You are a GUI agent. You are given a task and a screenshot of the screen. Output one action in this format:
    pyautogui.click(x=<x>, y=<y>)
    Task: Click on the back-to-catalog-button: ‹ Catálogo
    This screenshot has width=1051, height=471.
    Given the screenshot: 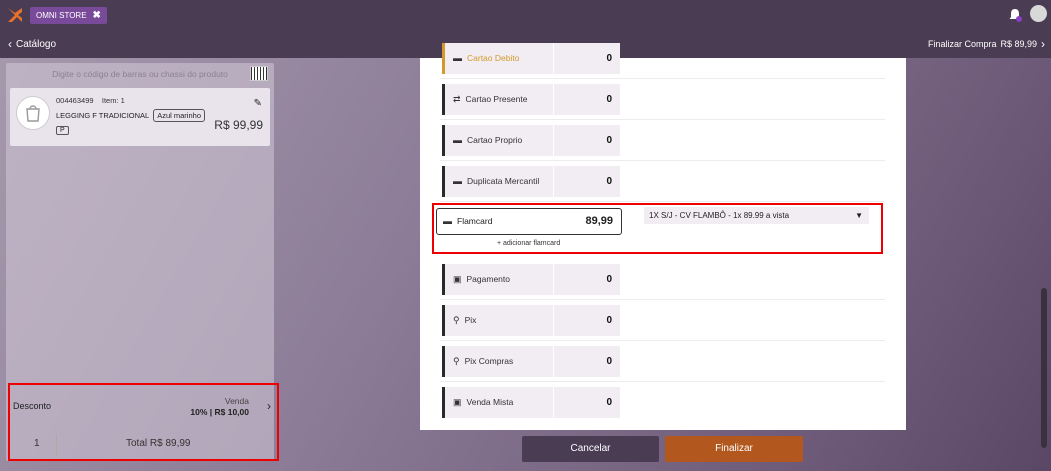 What is the action you would take?
    pyautogui.click(x=32, y=44)
    